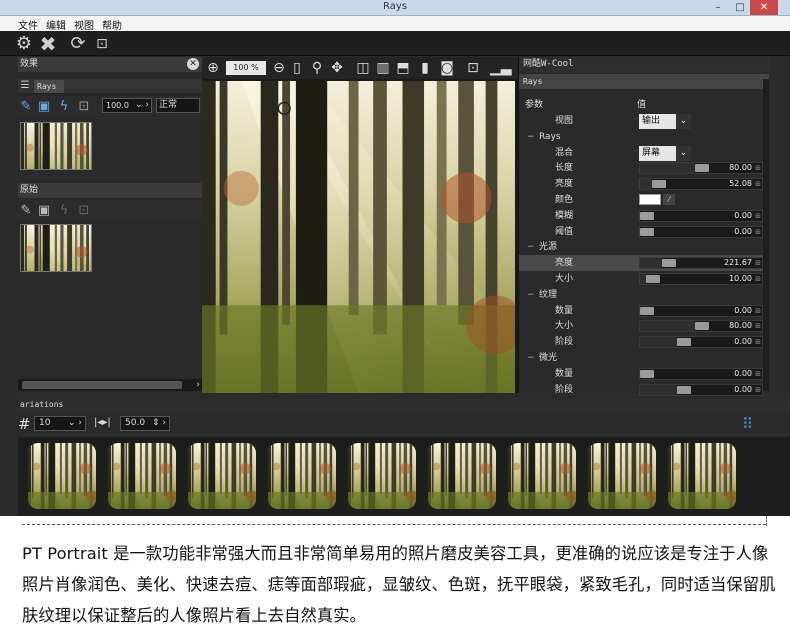 This screenshot has height=624, width=790. What do you see at coordinates (102, 385) in the screenshot?
I see `scrollbar-thumb` at bounding box center [102, 385].